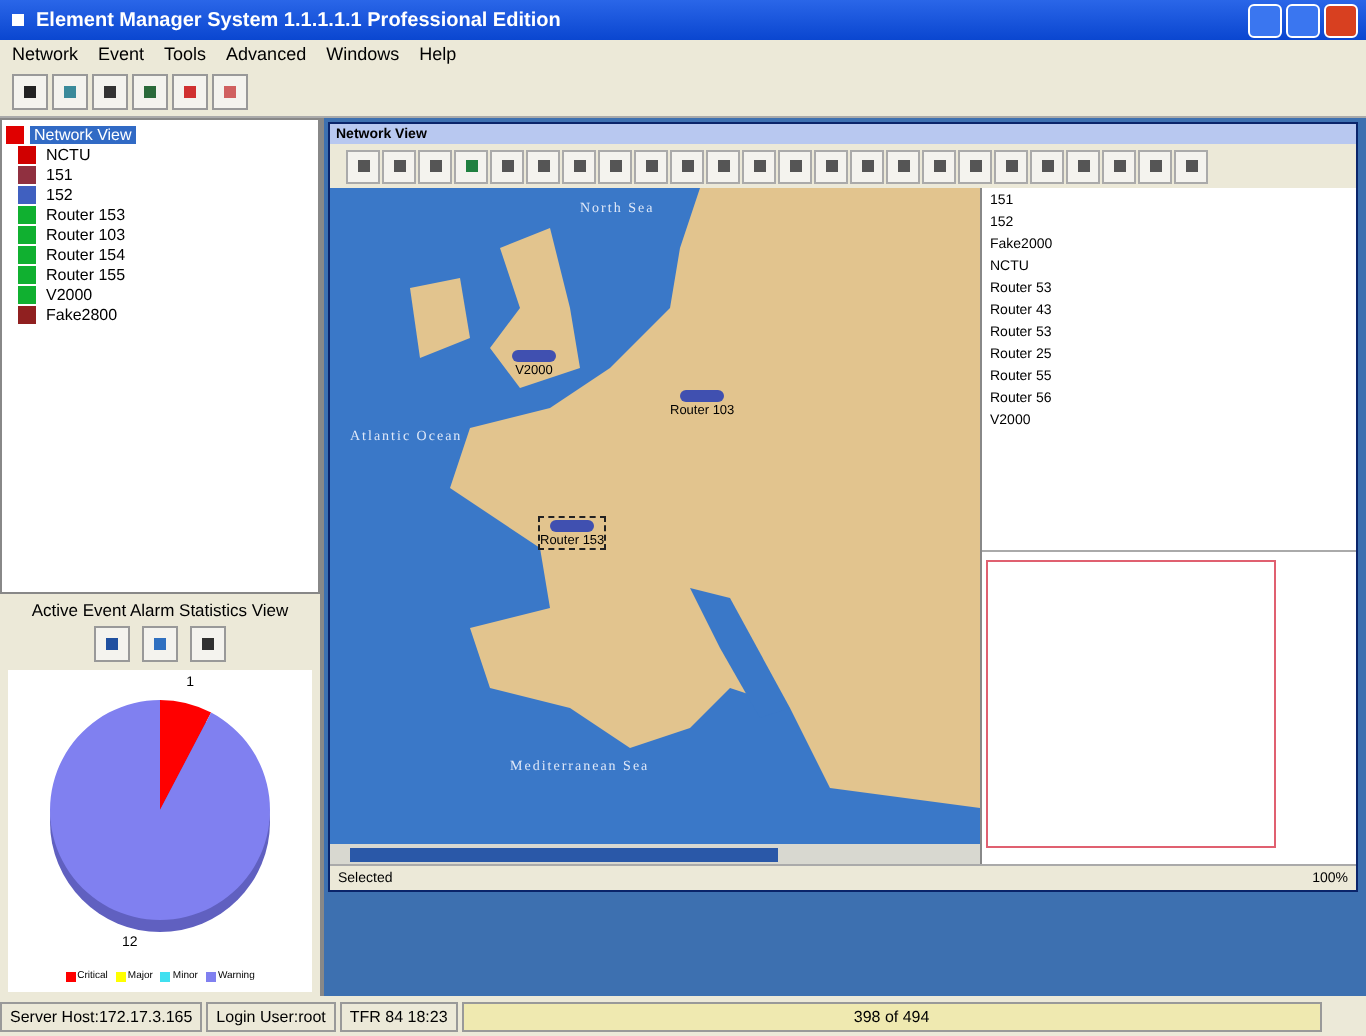 The width and height of the screenshot is (1366, 1036). What do you see at coordinates (86, 254) in the screenshot?
I see `tree-item: Router 154` at bounding box center [86, 254].